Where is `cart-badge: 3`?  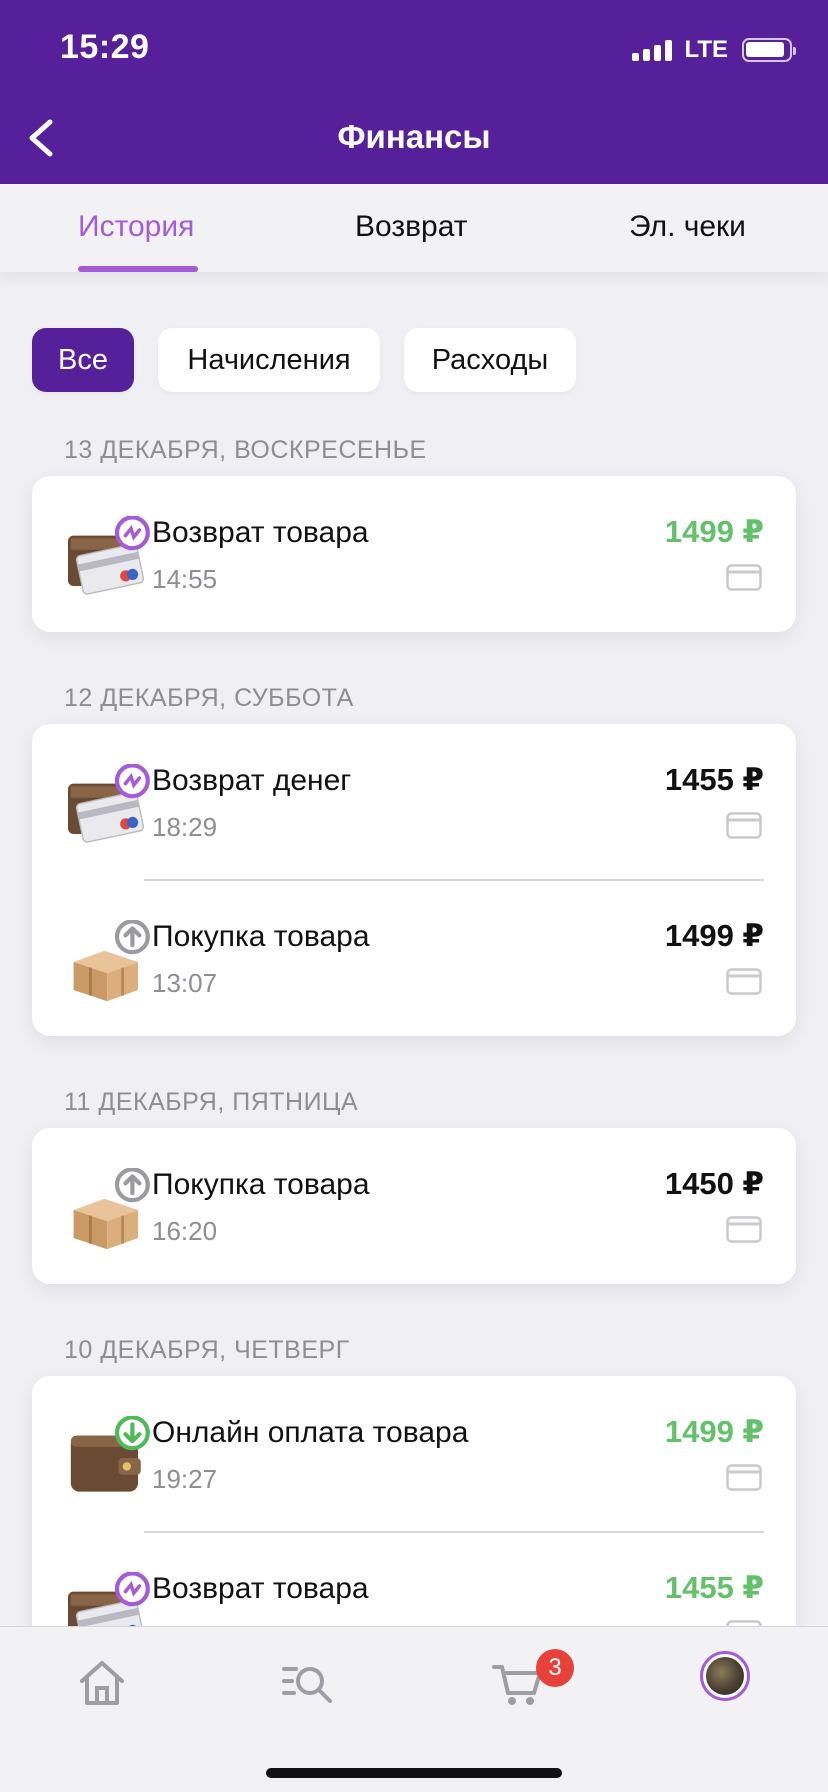
cart-badge: 3 is located at coordinates (555, 1668).